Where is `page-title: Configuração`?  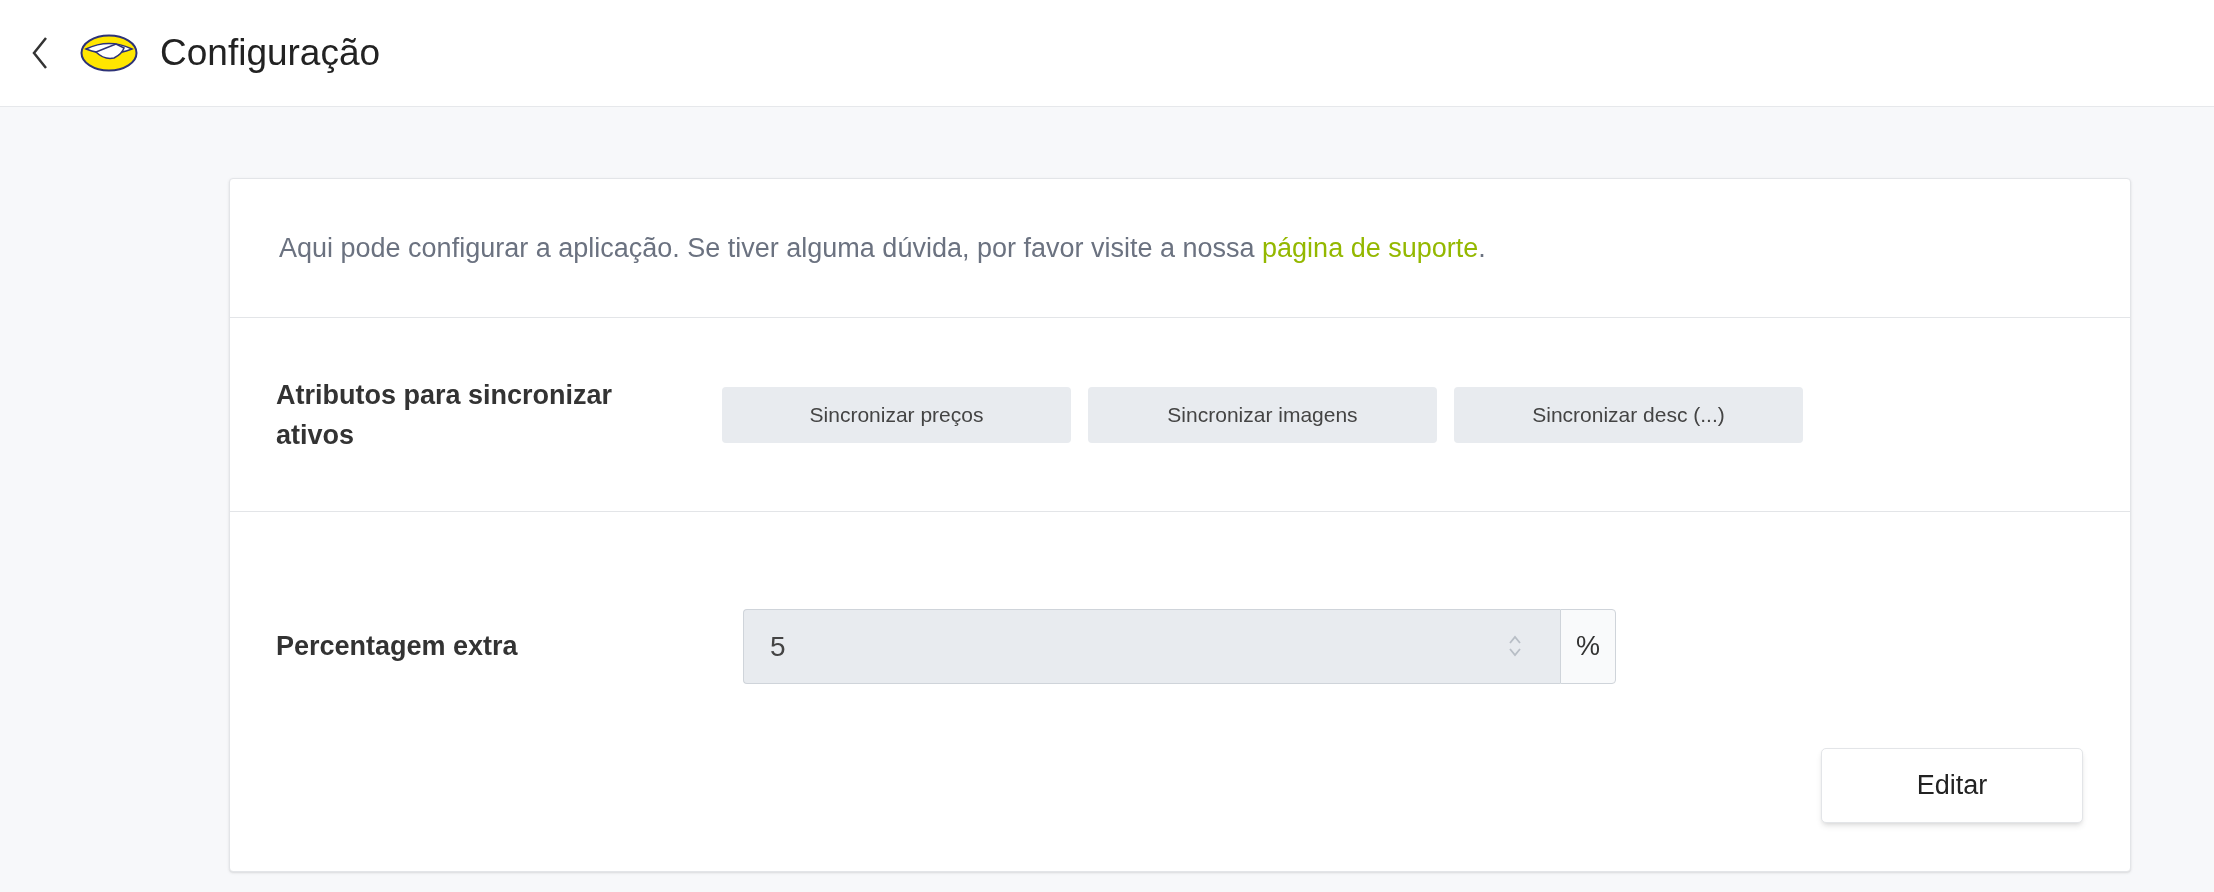
page-title: Configuração is located at coordinates (270, 53).